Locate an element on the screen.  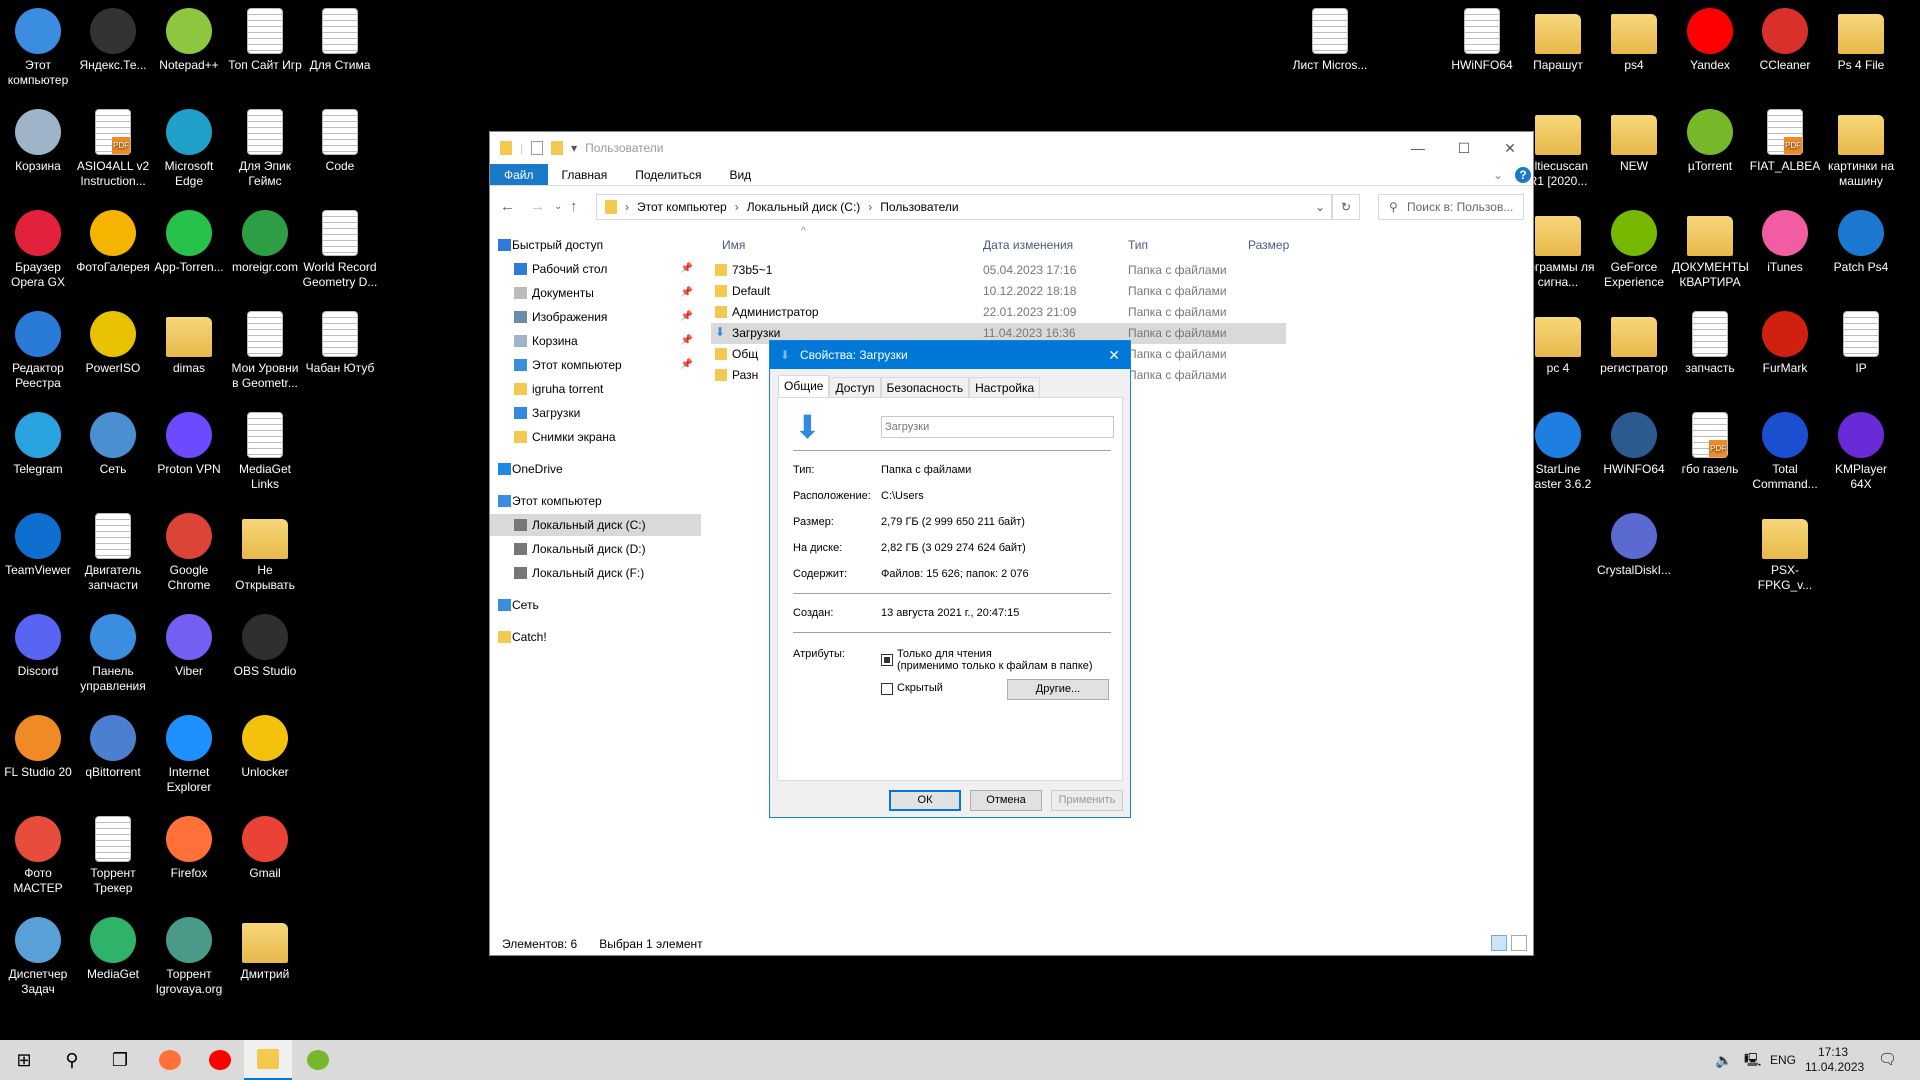
ok-button: ОК is located at coordinates (925, 800).